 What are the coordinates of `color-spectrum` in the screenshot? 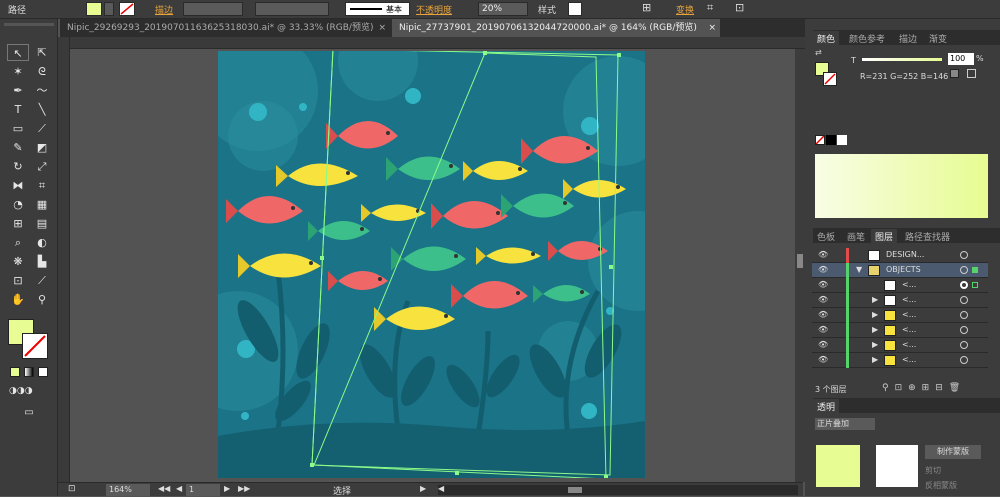 It's located at (901, 186).